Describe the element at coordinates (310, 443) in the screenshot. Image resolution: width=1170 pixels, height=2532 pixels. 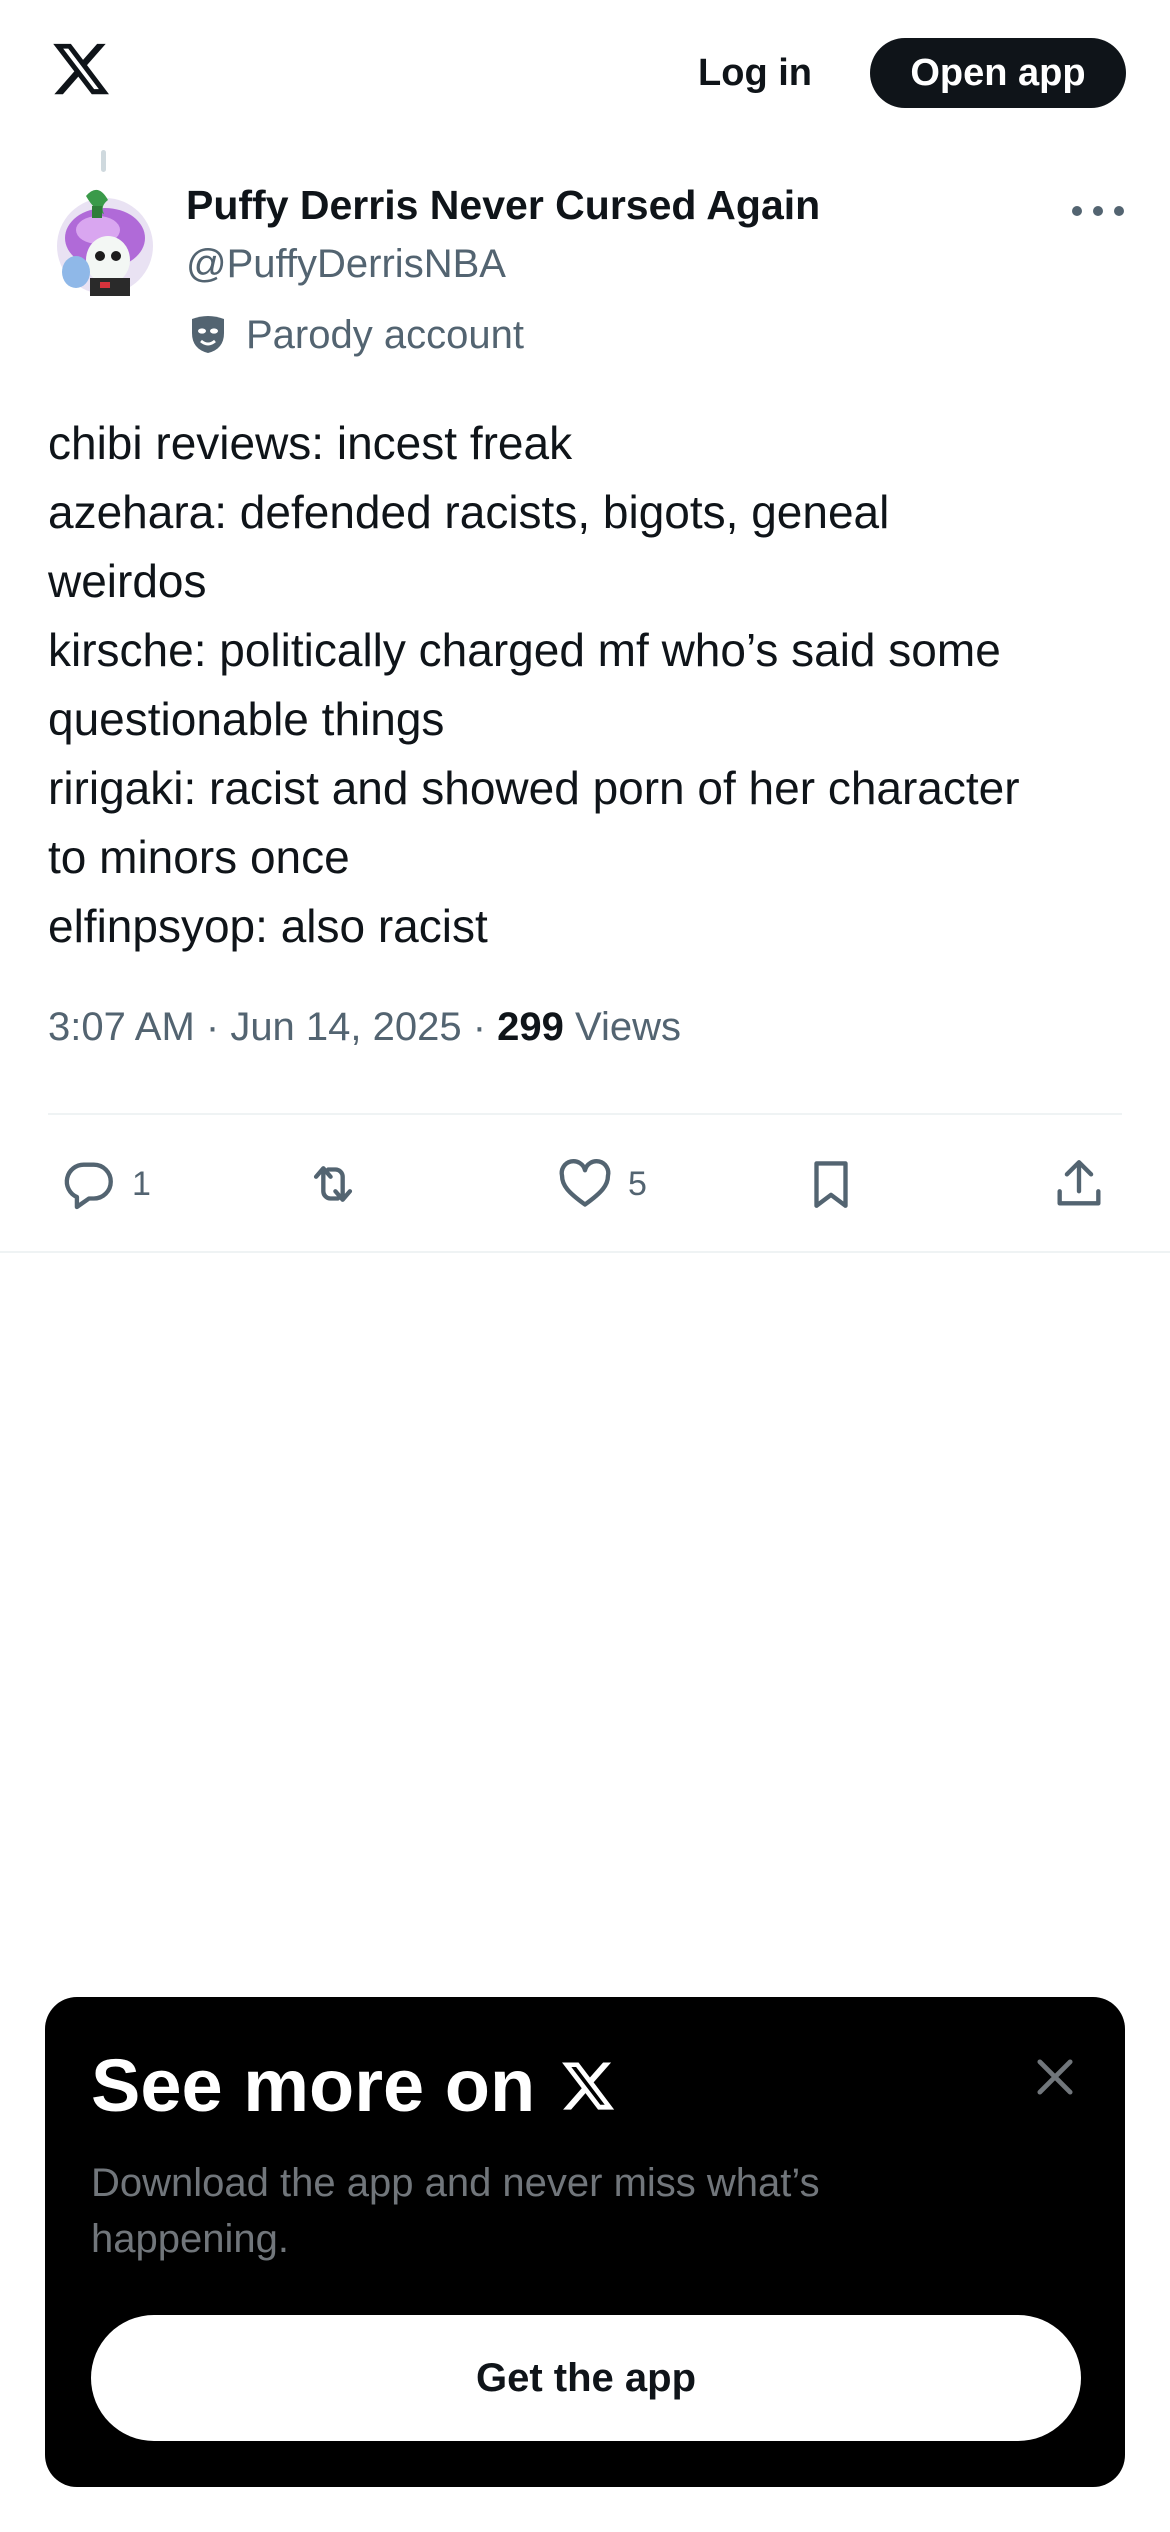
I see `tweet-line: chibi reviews: incest freak` at that location.